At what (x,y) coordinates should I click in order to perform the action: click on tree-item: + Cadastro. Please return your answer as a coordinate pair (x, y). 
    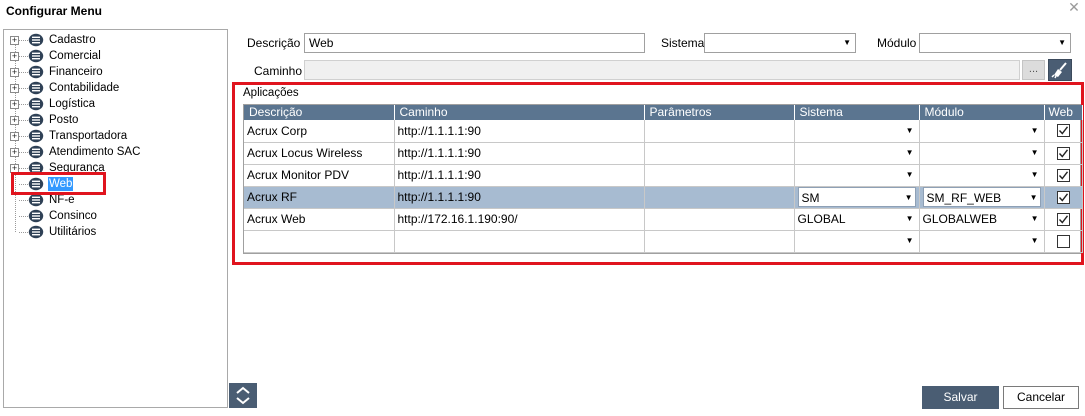
    Looking at the image, I should click on (110, 40).